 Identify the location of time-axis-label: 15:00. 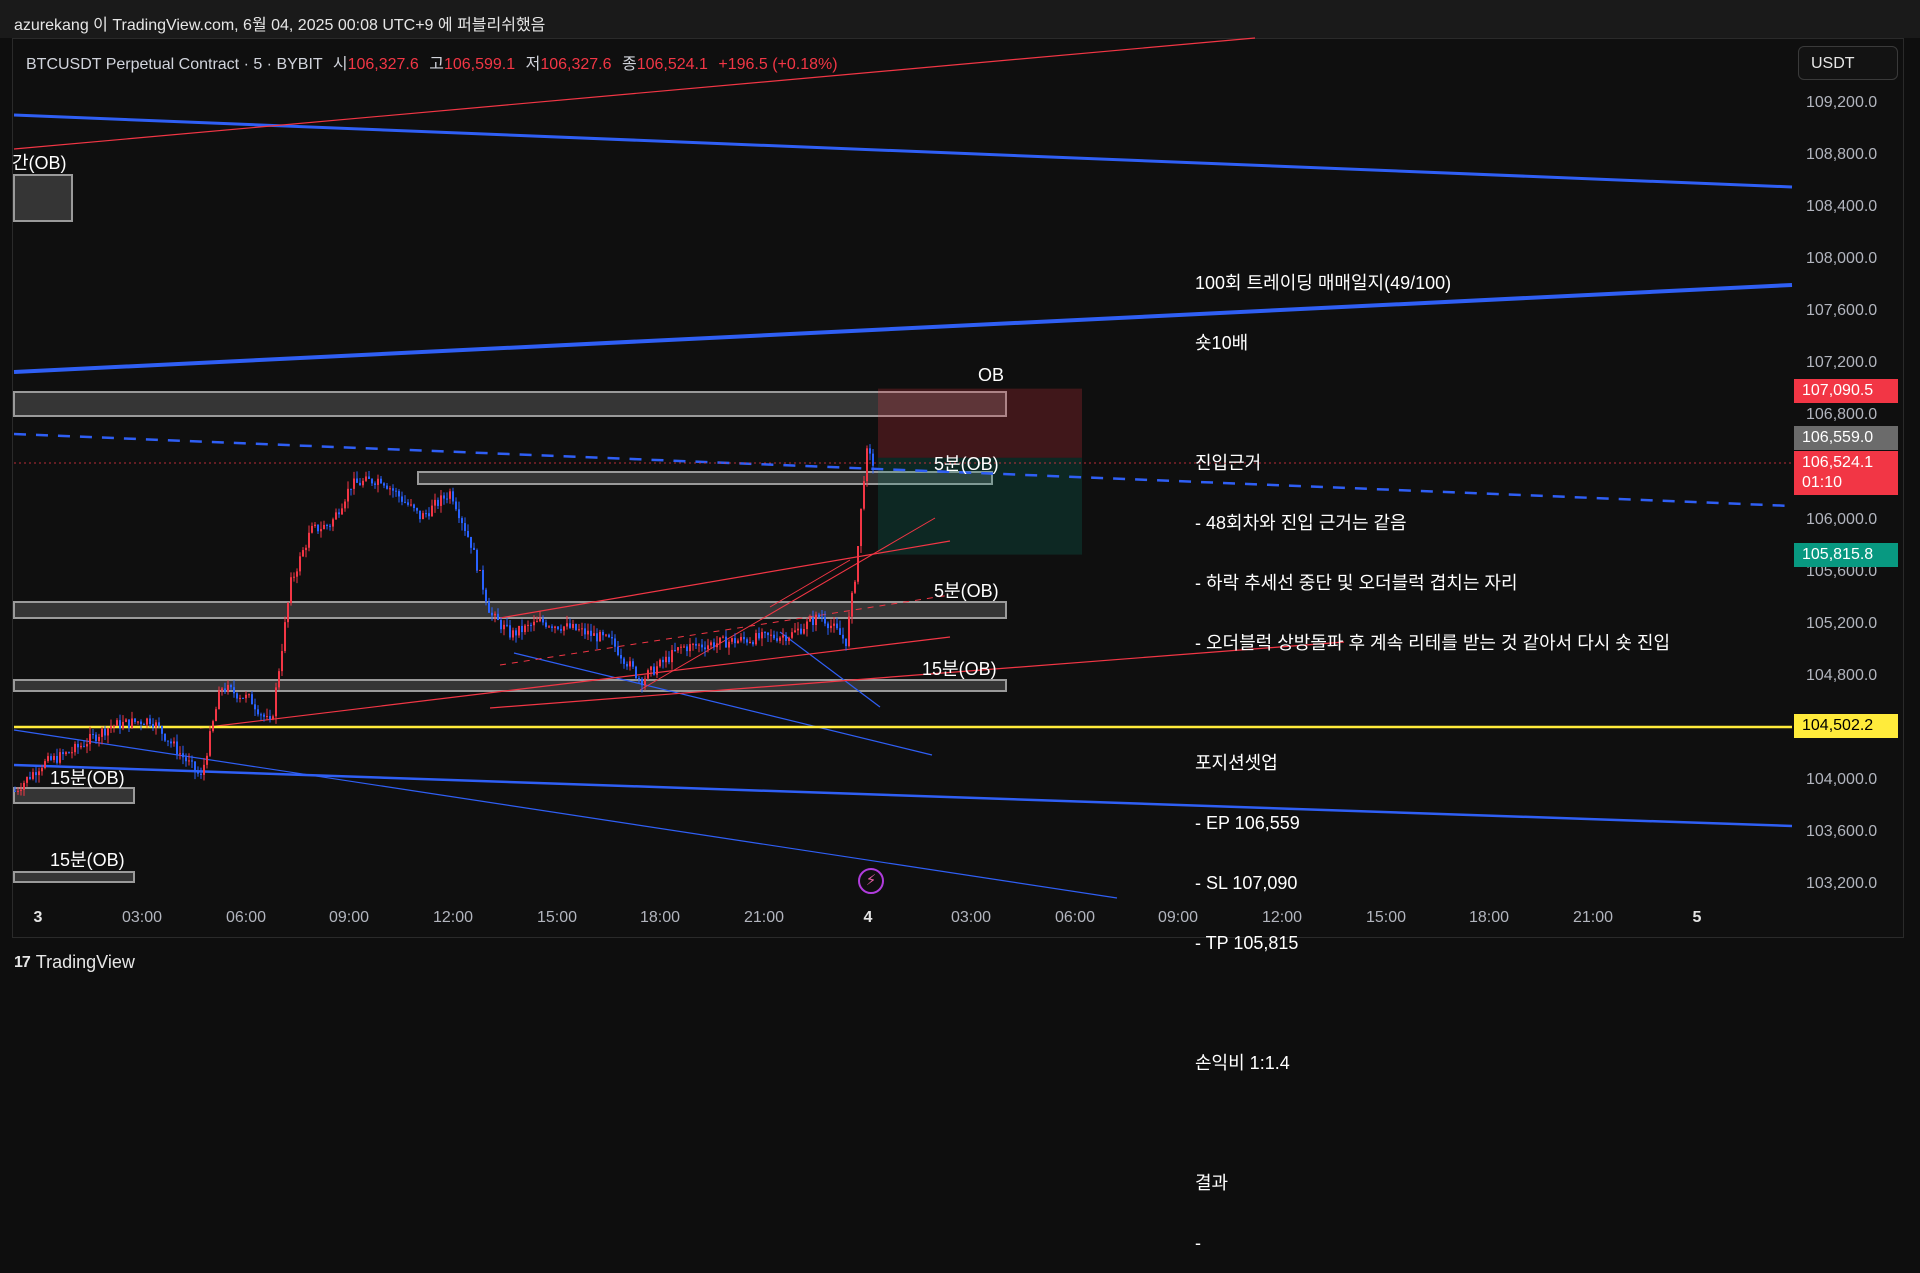
(557, 917).